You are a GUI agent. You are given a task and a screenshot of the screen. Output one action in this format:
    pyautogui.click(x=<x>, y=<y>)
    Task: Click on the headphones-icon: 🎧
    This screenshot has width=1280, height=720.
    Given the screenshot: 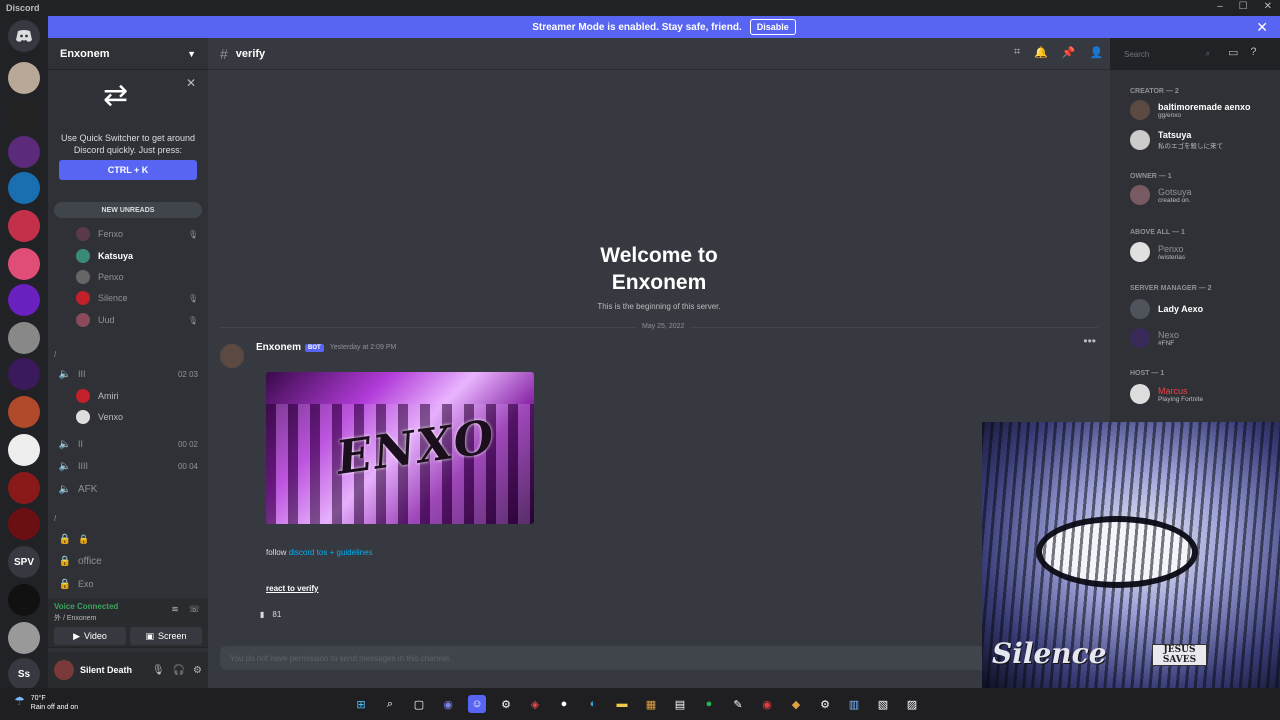 What is the action you would take?
    pyautogui.click(x=179, y=670)
    